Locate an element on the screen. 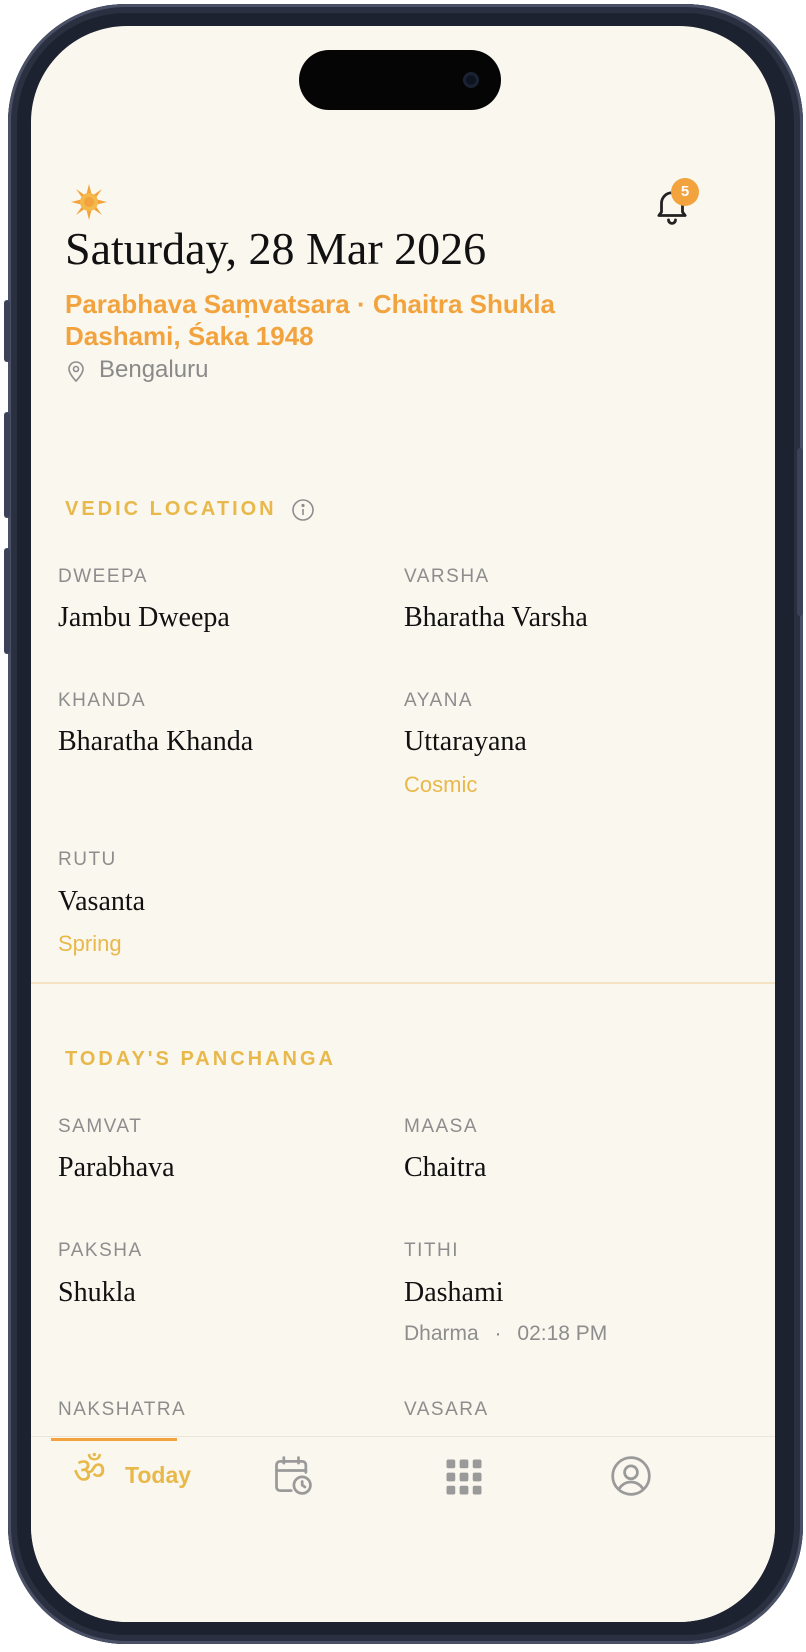  active-tab-indicator is located at coordinates (114, 1439).